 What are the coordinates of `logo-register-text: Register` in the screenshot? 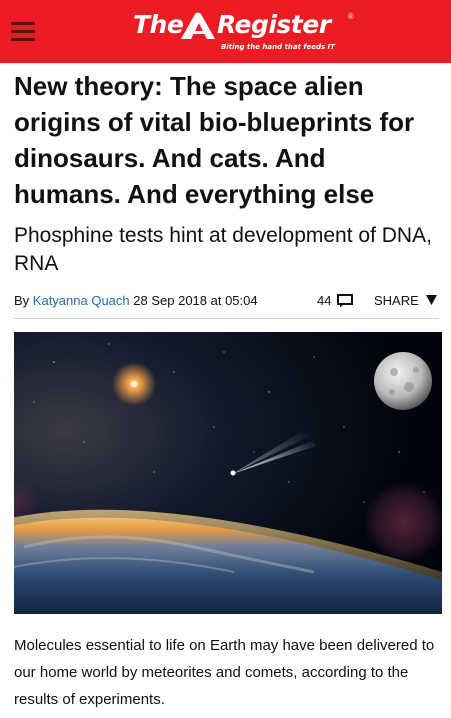 It's located at (274, 24).